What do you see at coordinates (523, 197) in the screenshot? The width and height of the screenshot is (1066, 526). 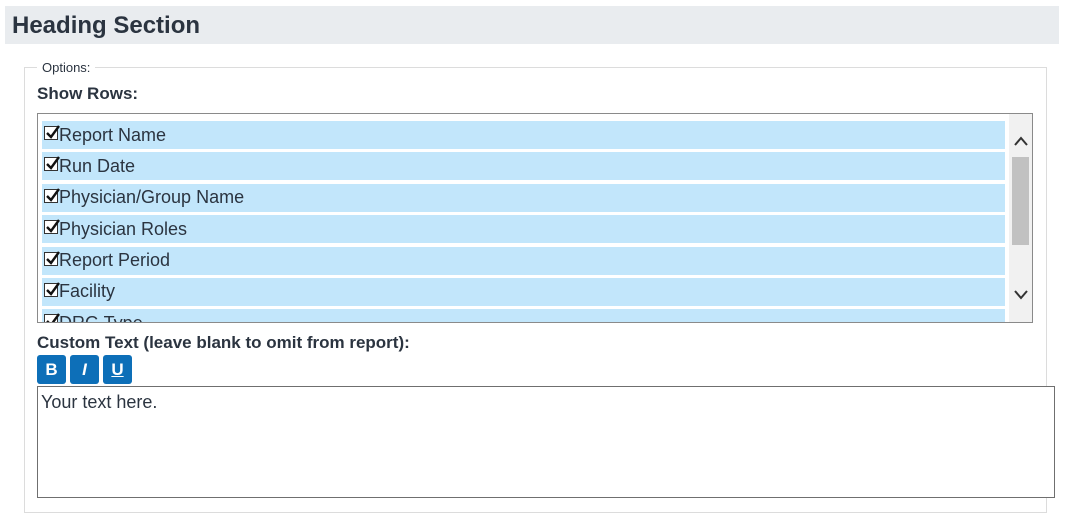 I see `row-item-physician-group-name: Physician/Group Name` at bounding box center [523, 197].